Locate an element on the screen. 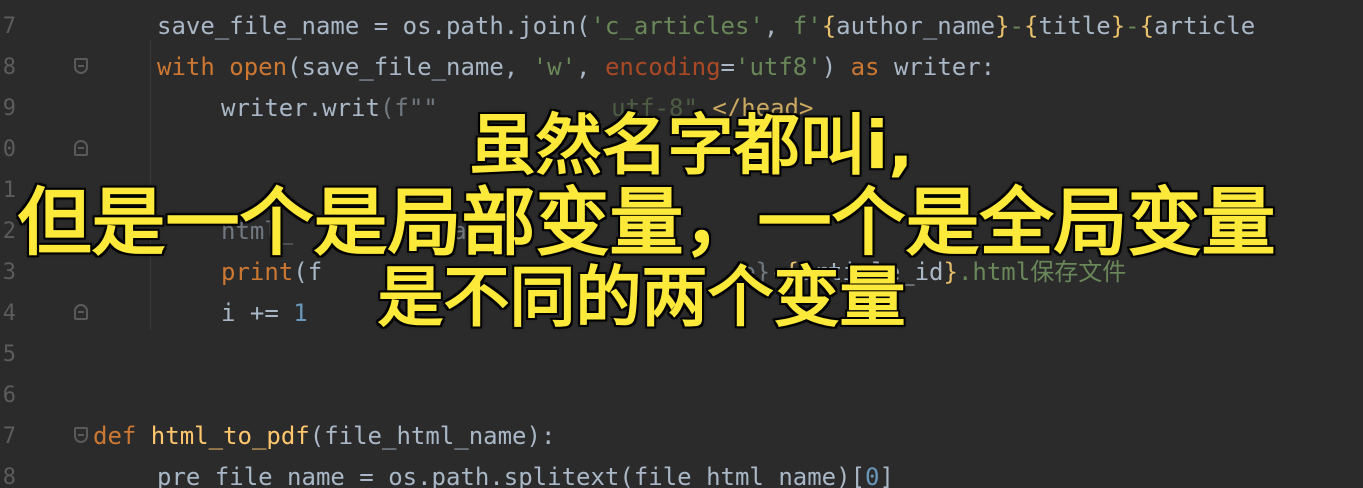 The width and height of the screenshot is (1363, 488). code-token: 'c_articles' is located at coordinates (677, 26).